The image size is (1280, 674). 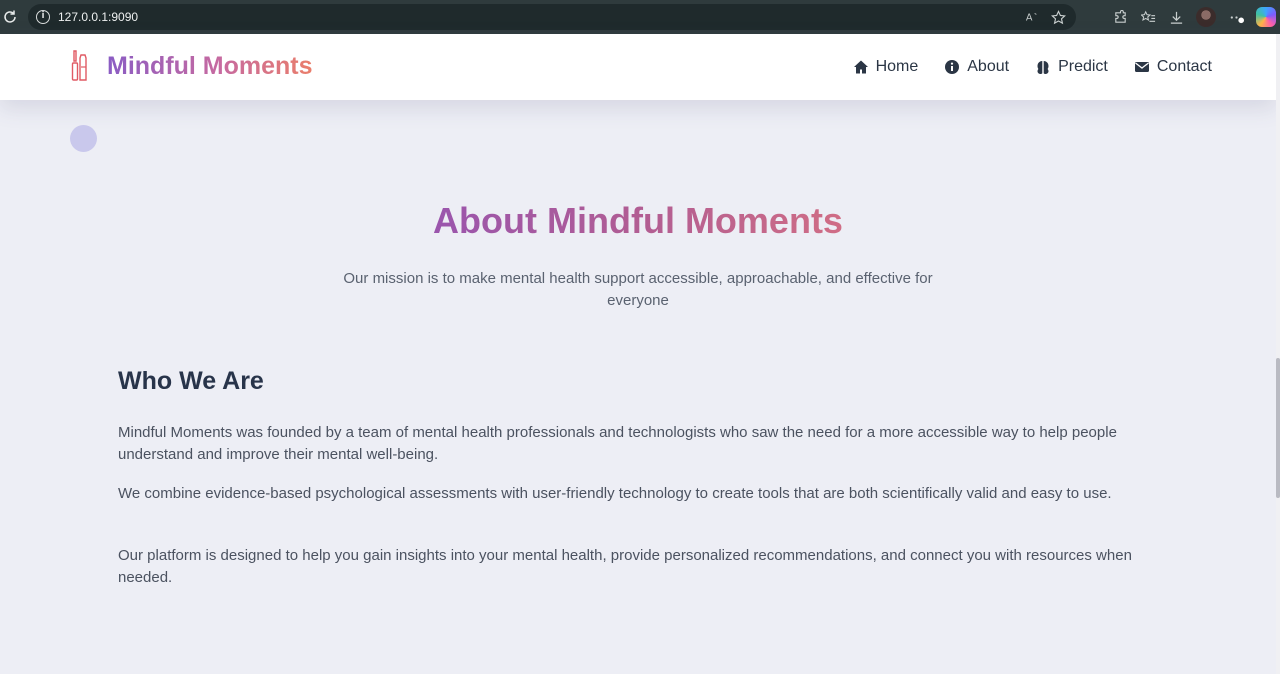 I want to click on nav-contact-label: Contact, so click(x=1184, y=66).